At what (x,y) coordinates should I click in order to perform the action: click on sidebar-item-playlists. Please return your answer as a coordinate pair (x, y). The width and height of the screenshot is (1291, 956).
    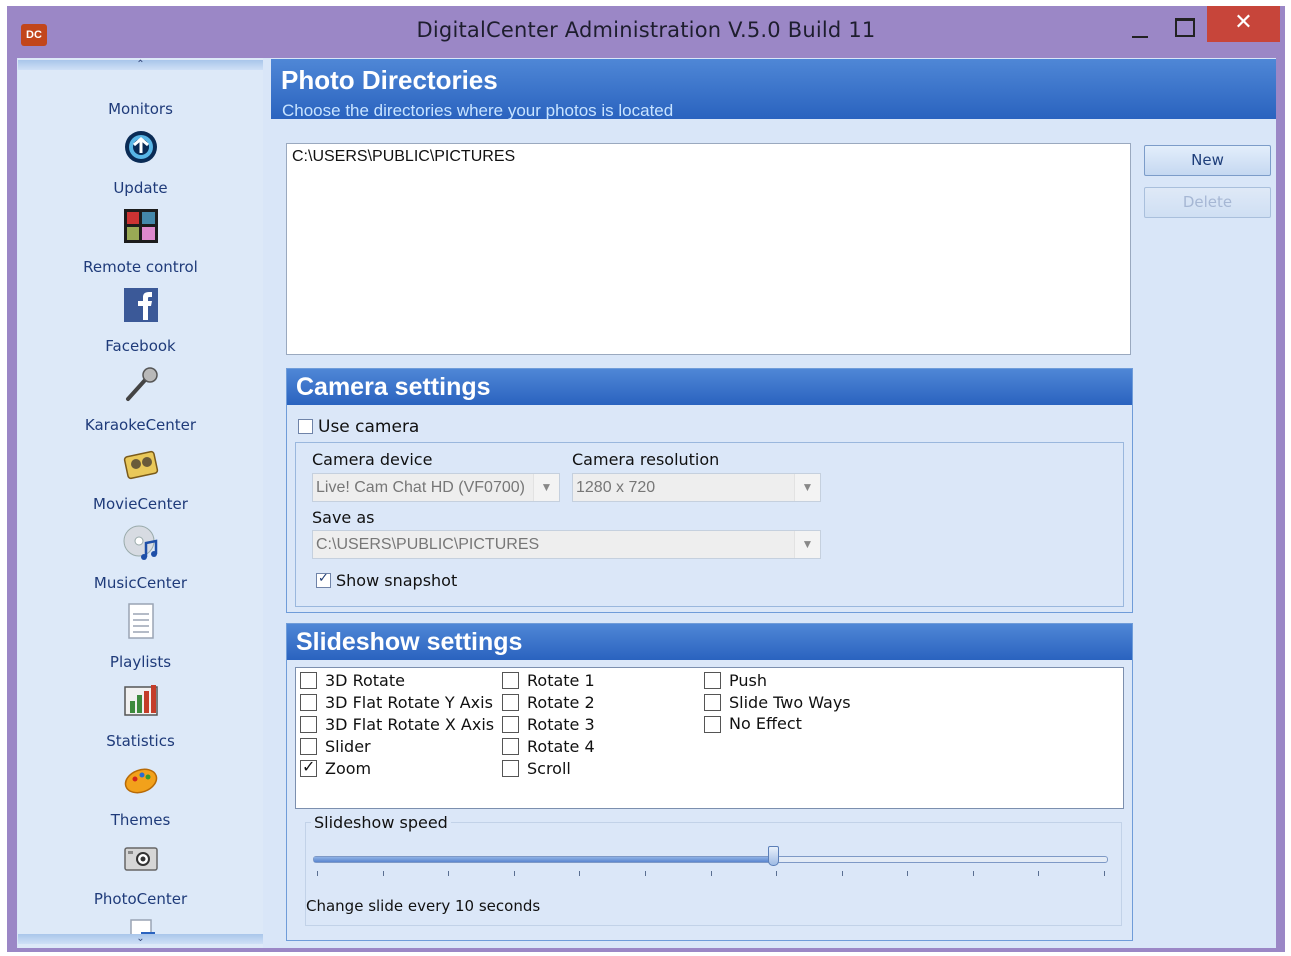
    Looking at the image, I should click on (140, 621).